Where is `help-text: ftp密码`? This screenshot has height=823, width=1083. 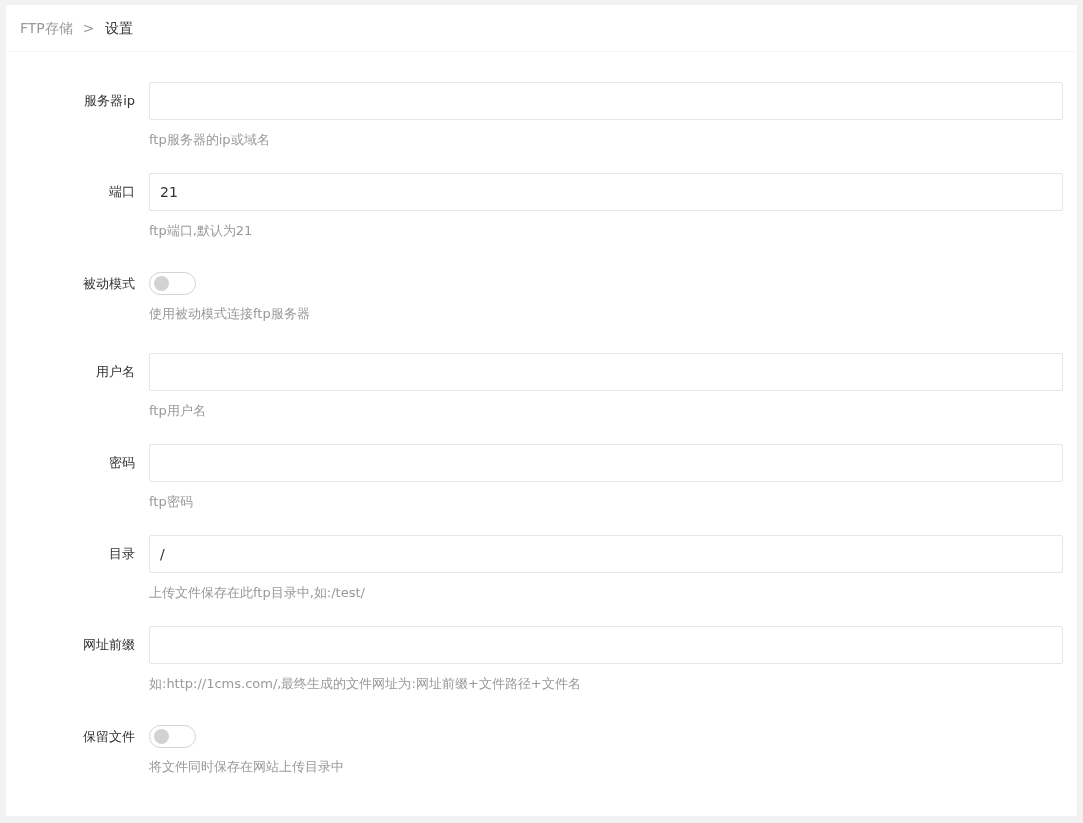
help-text: ftp密码 is located at coordinates (171, 501).